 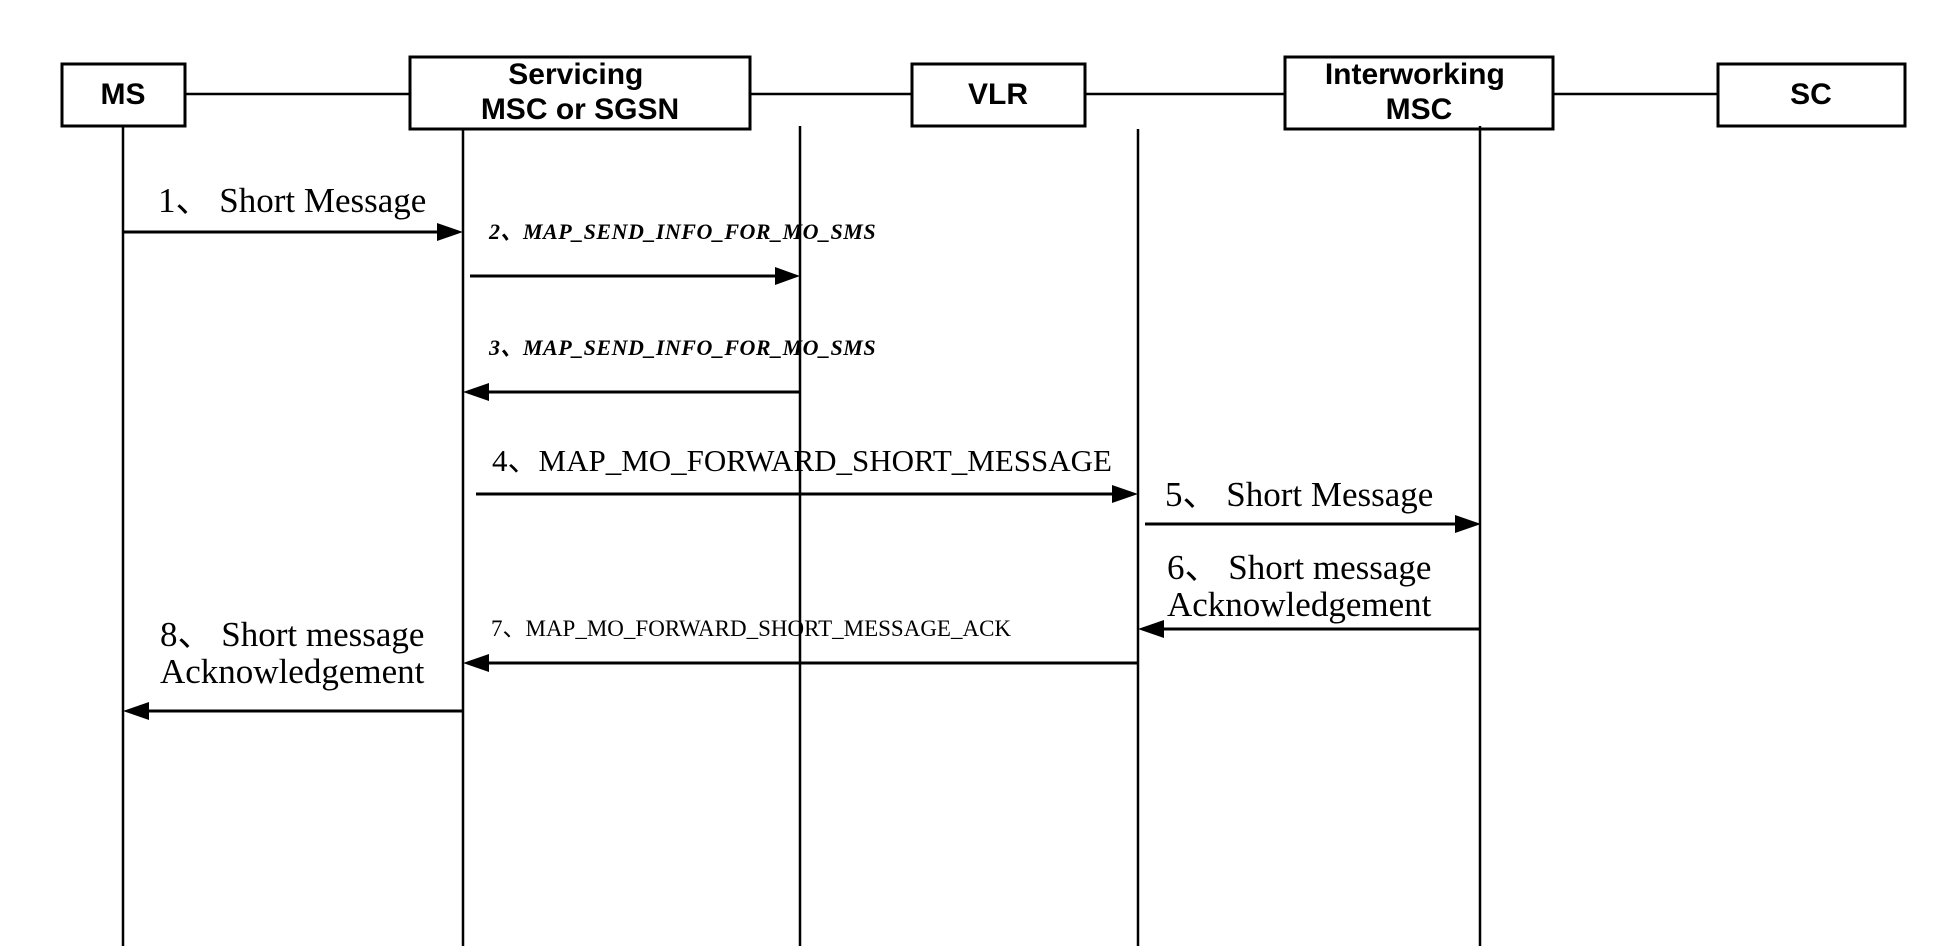 I want to click on message-label-3: 3、MAP_SEND_INFO_FOR_MO_SMS, so click(x=683, y=347).